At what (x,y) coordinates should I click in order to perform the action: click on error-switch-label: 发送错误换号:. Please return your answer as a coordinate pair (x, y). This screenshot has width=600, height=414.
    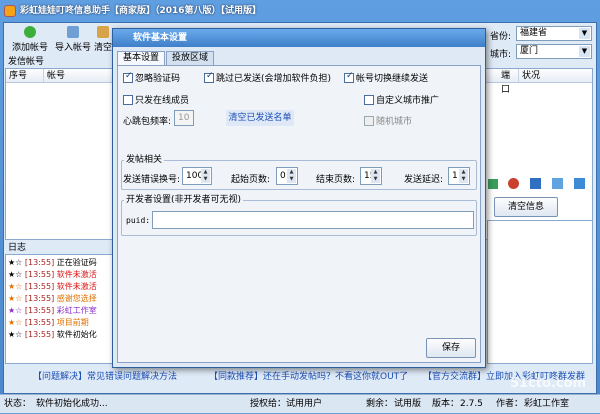
    Looking at the image, I should click on (152, 180).